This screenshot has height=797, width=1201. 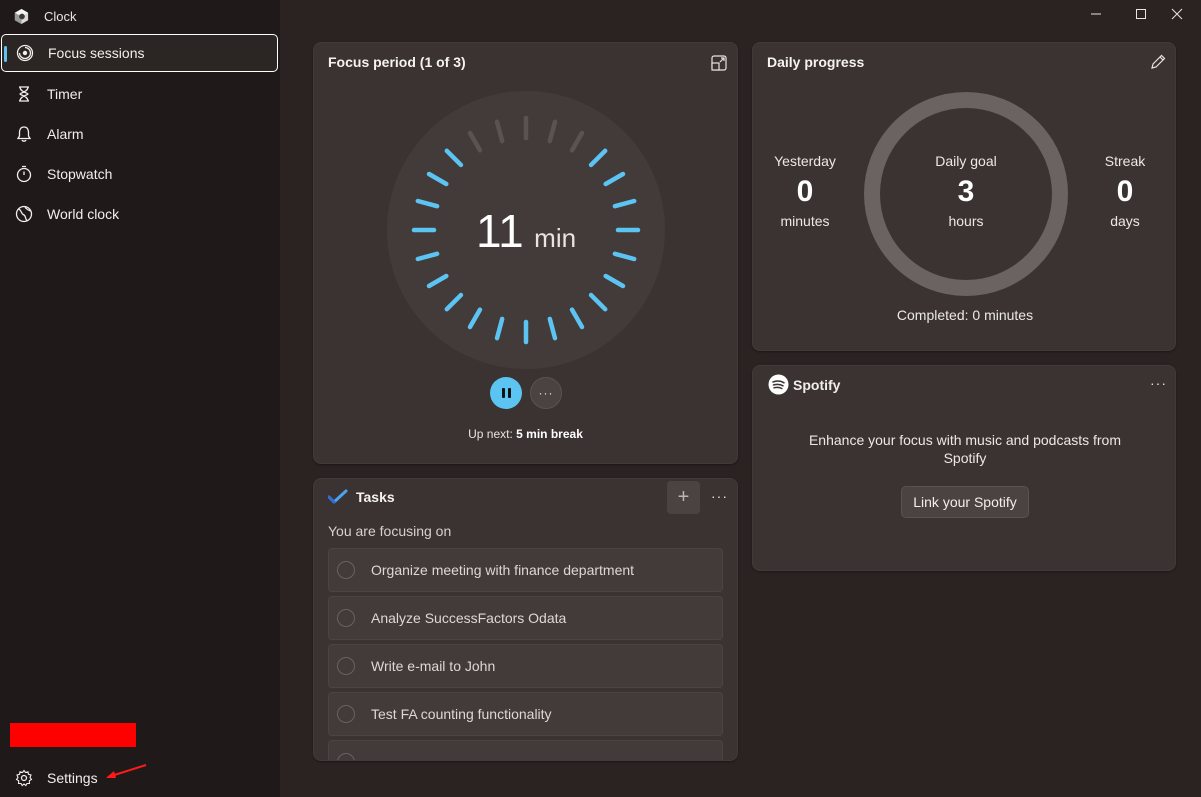 I want to click on tasks-subtitle: You are focusing on, so click(x=390, y=531).